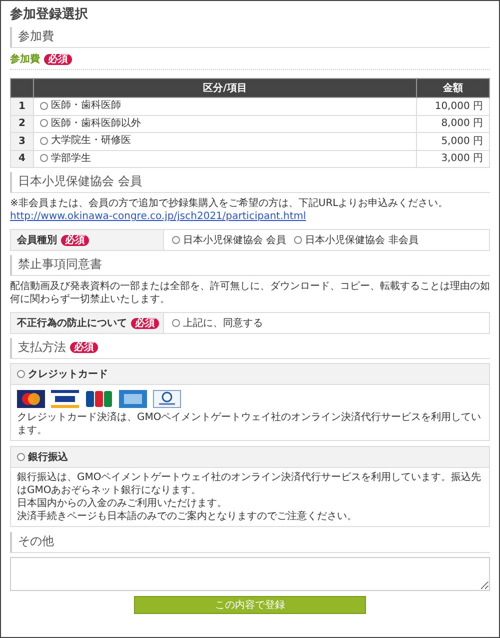 This screenshot has width=500, height=638. Describe the element at coordinates (122, 503) in the screenshot. I see `description-text: 日本国内からの入金のみご利用いただけます。` at that location.